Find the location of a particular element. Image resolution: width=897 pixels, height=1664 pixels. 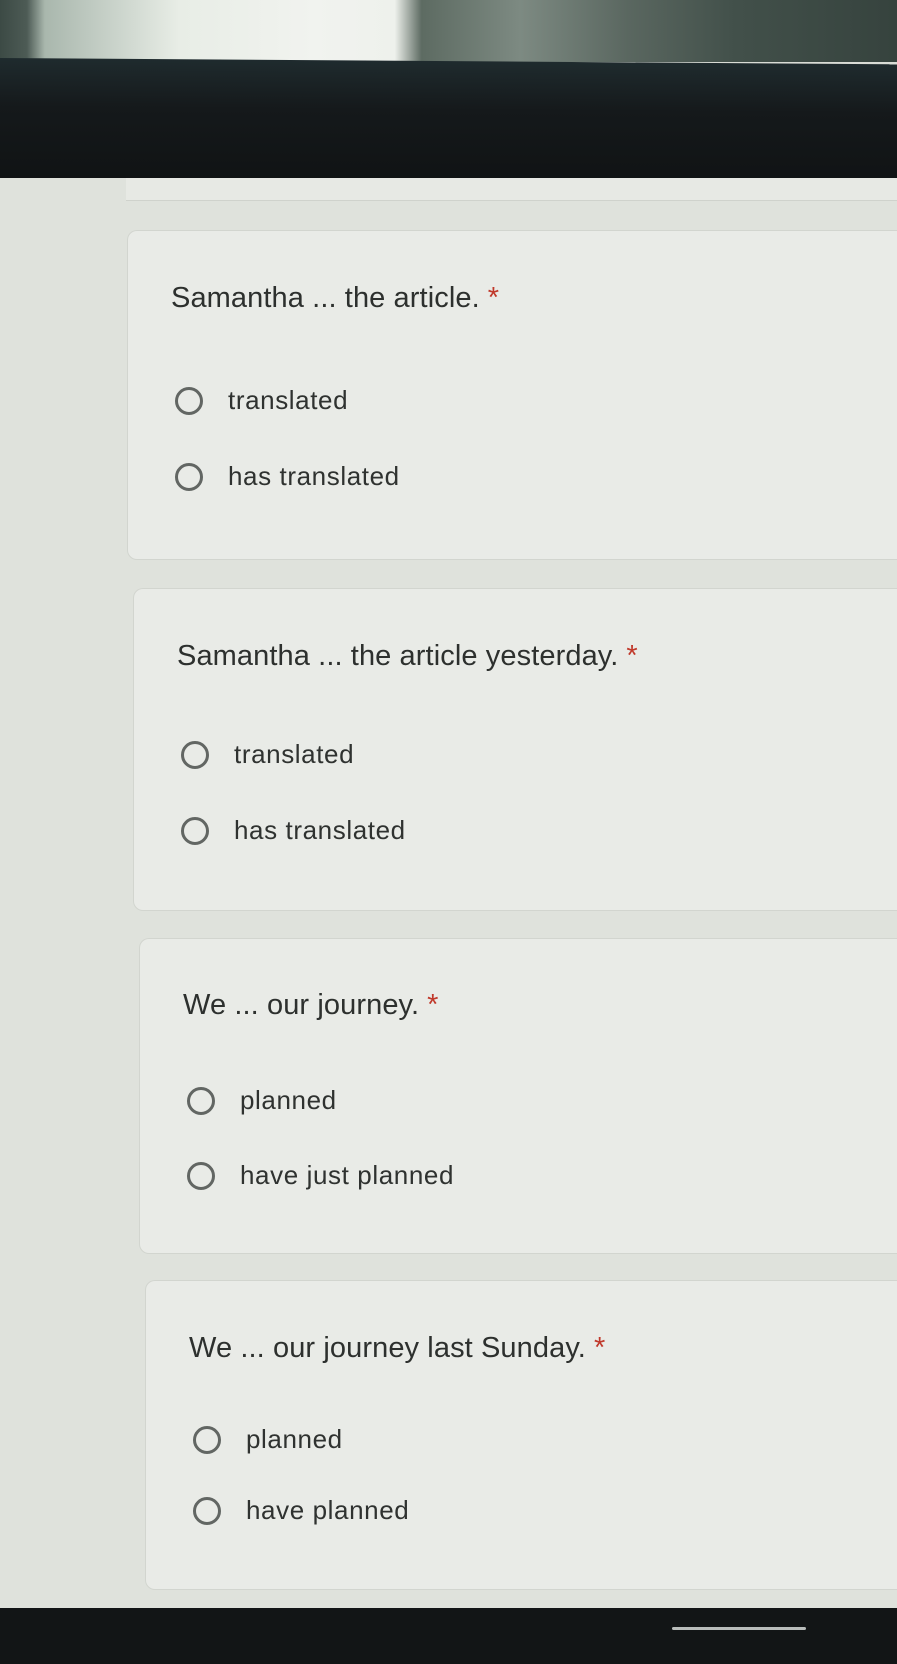

option-label: have planned is located at coordinates (328, 1510).